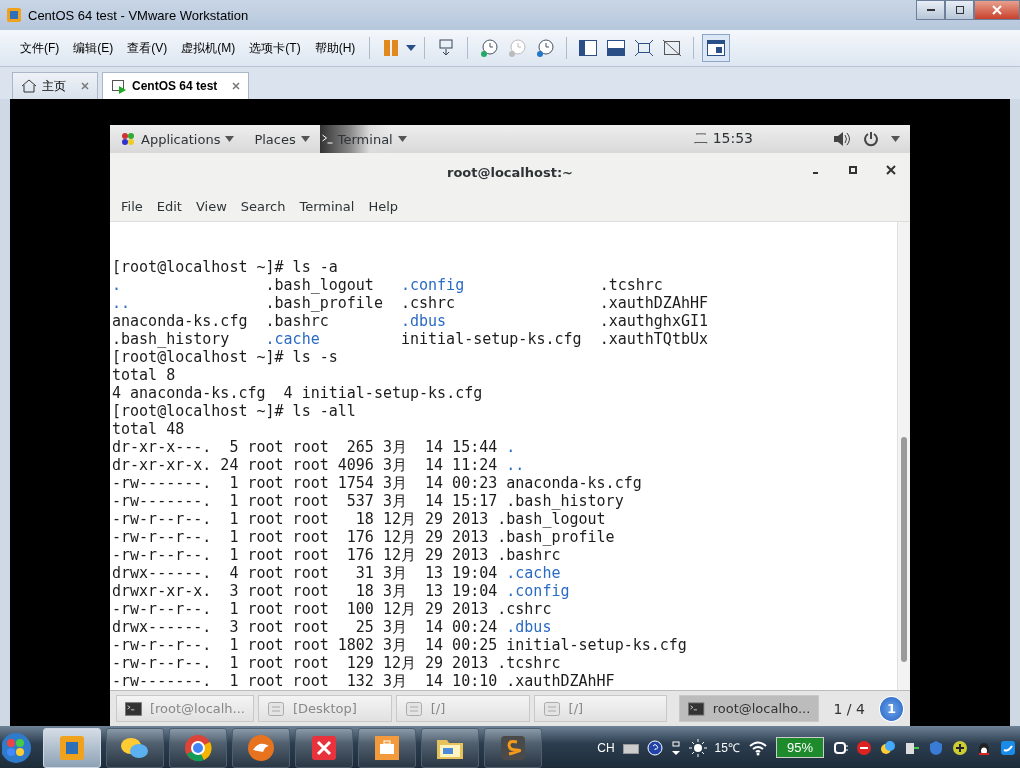 The width and height of the screenshot is (1020, 768). I want to click on temperature: 15℃, so click(727, 747).